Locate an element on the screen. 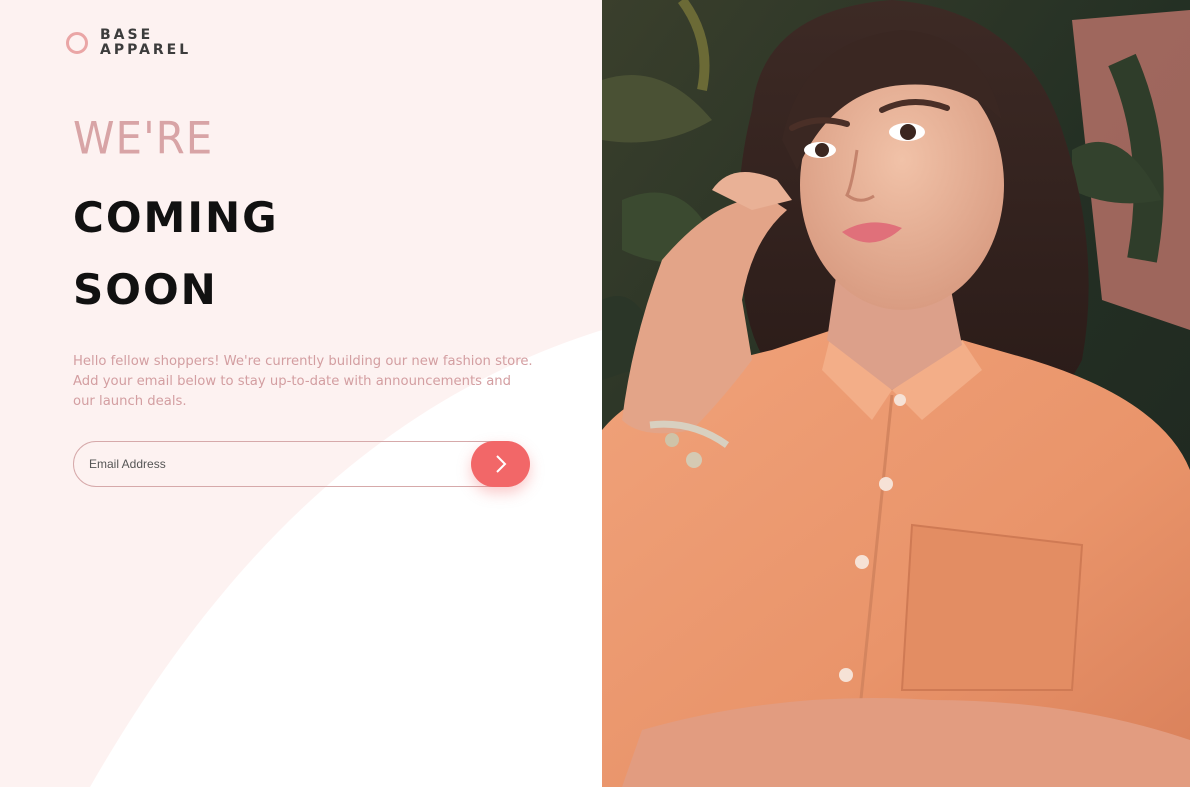  submit-button is located at coordinates (500, 464).